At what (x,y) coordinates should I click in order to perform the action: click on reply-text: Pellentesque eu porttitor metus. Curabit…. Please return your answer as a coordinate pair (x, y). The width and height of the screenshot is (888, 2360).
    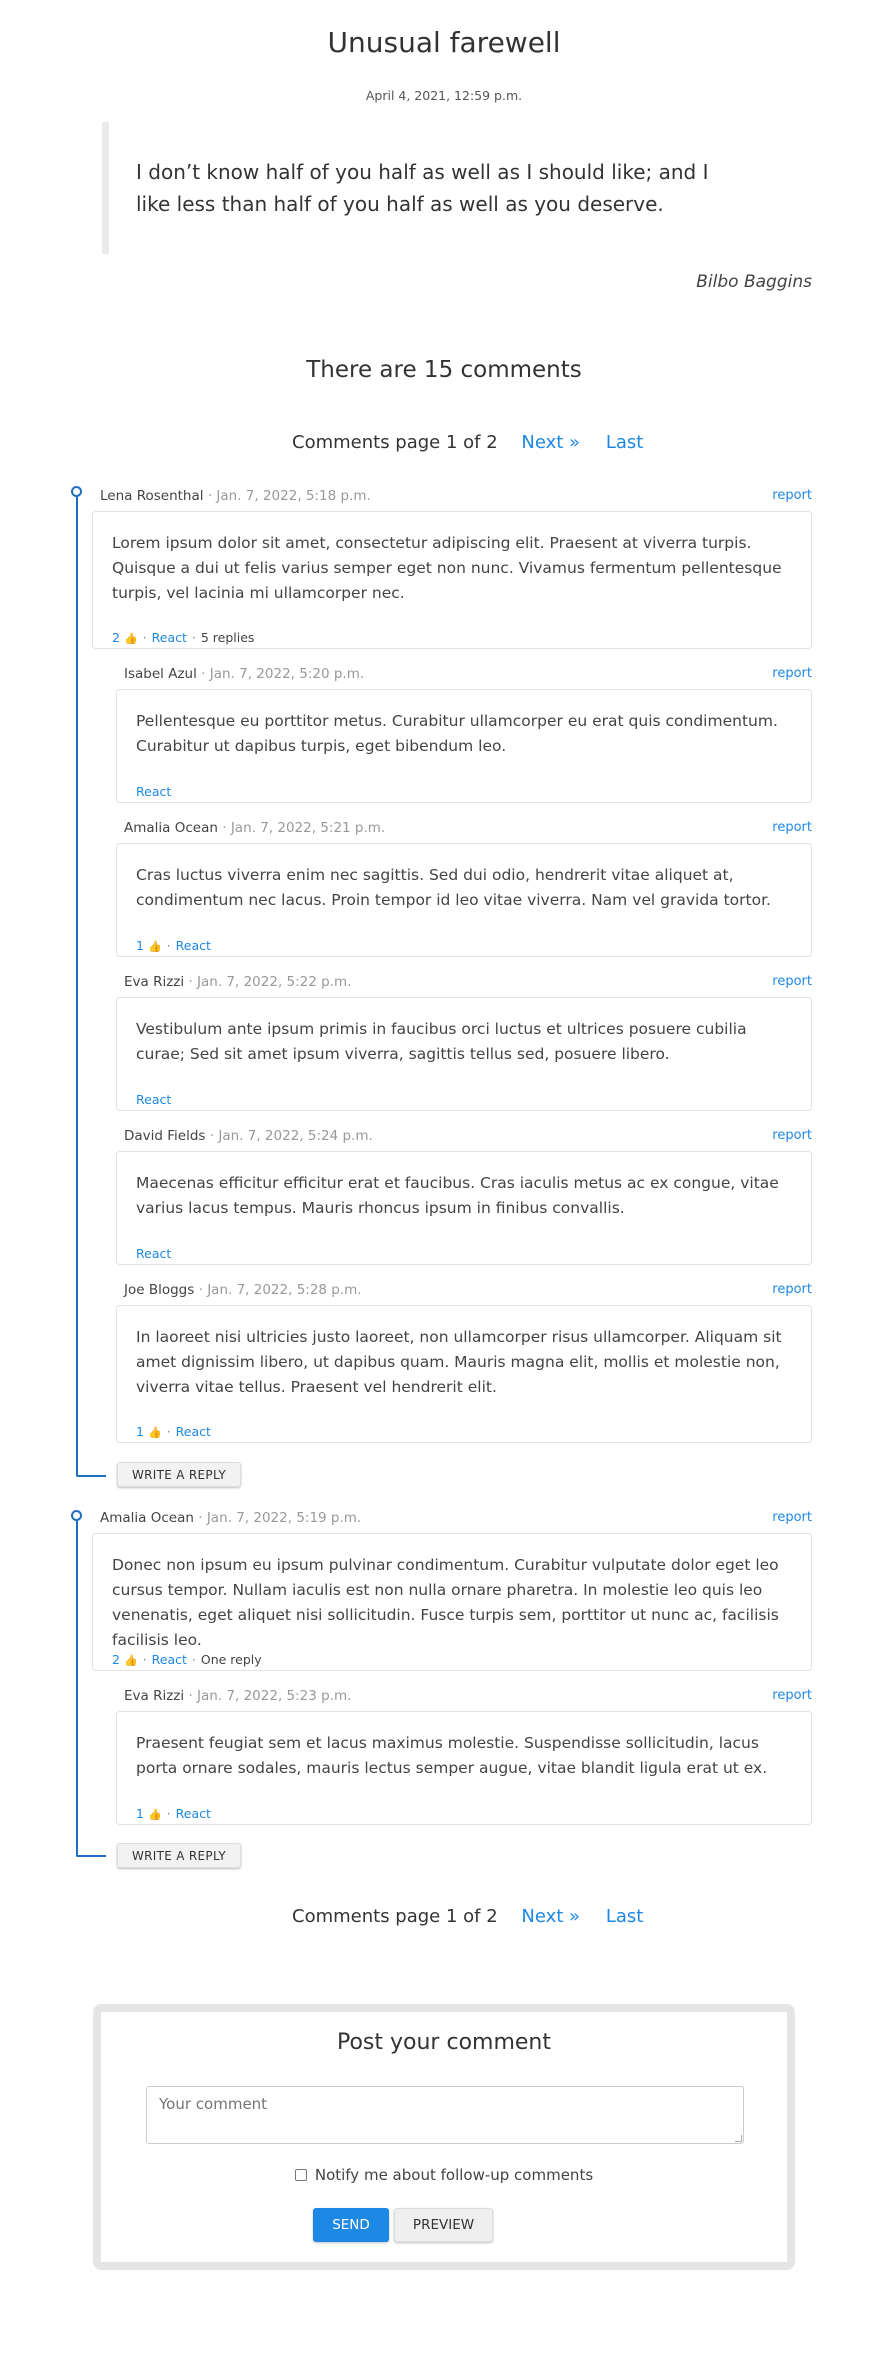
    Looking at the image, I should click on (457, 733).